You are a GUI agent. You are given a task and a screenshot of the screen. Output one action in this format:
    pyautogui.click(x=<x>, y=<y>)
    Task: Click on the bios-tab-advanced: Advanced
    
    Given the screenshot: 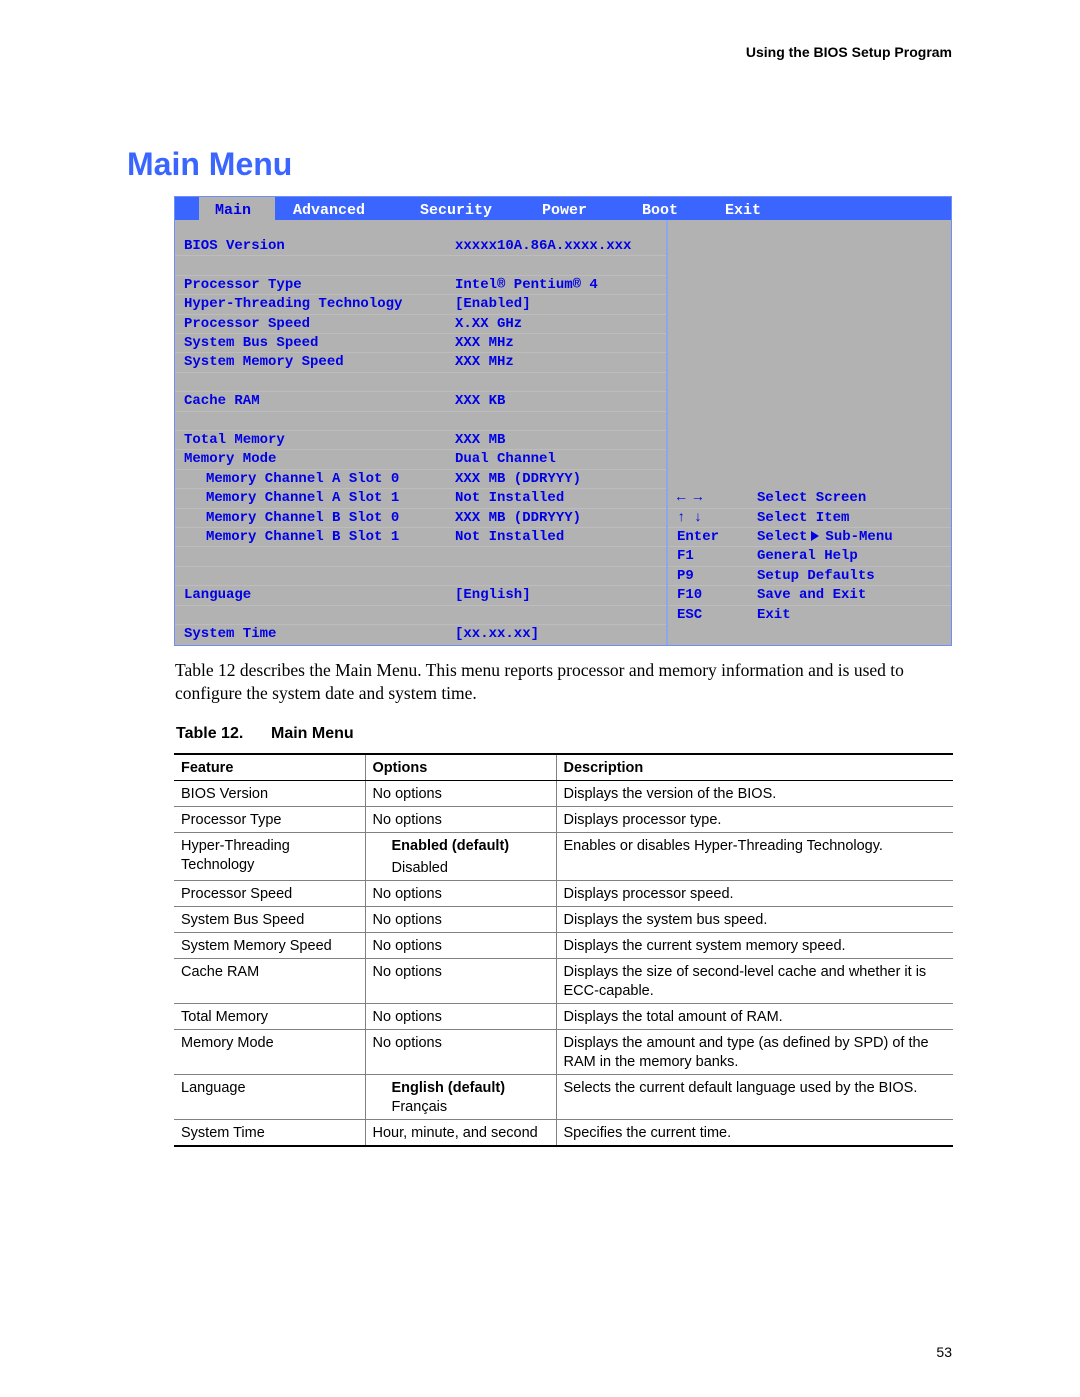 What is the action you would take?
    pyautogui.click(x=329, y=208)
    